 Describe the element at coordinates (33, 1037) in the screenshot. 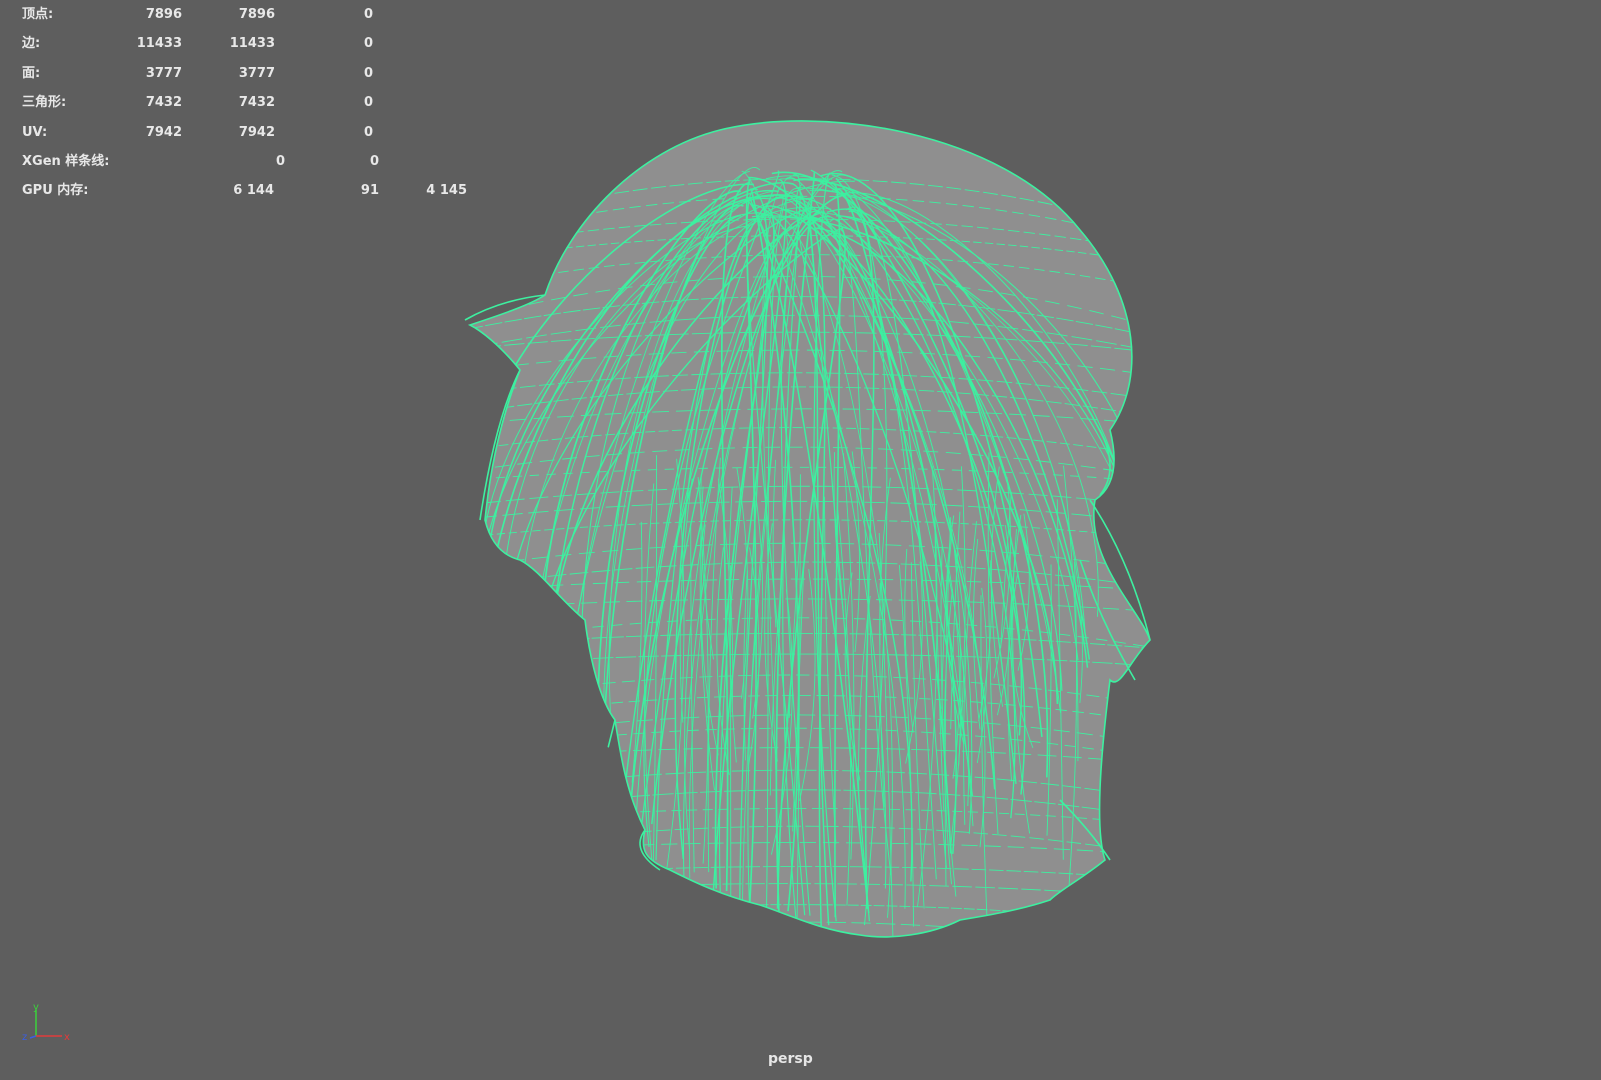

I see `axis-z-line` at that location.